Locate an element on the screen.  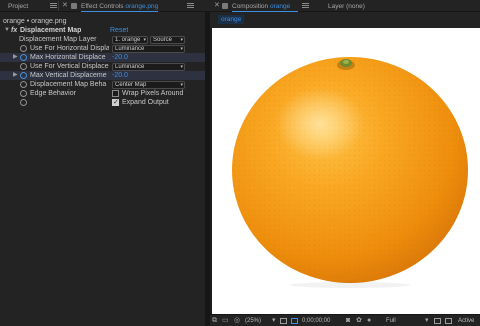
tab-effect-controls-label: Effect Controls is located at coordinates (102, 6).